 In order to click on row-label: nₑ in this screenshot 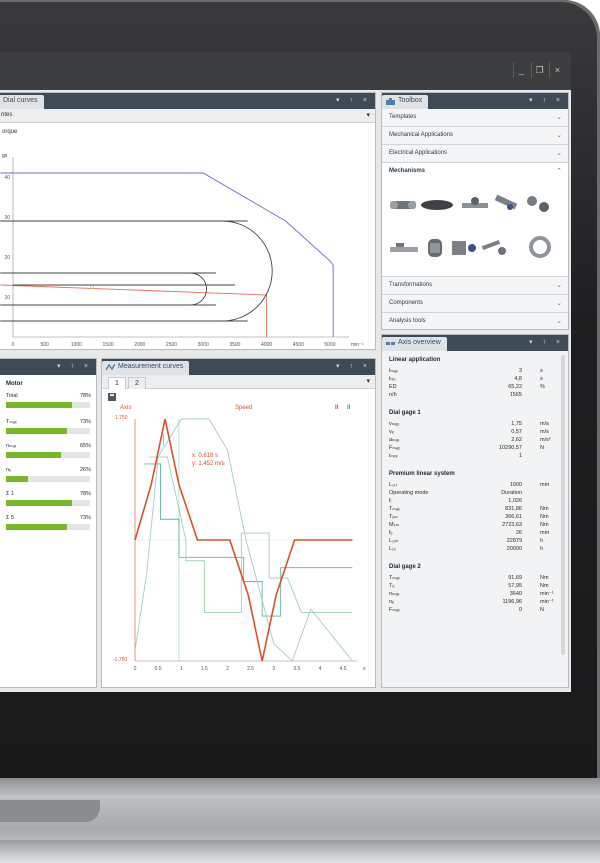, I will do `click(392, 602)`.